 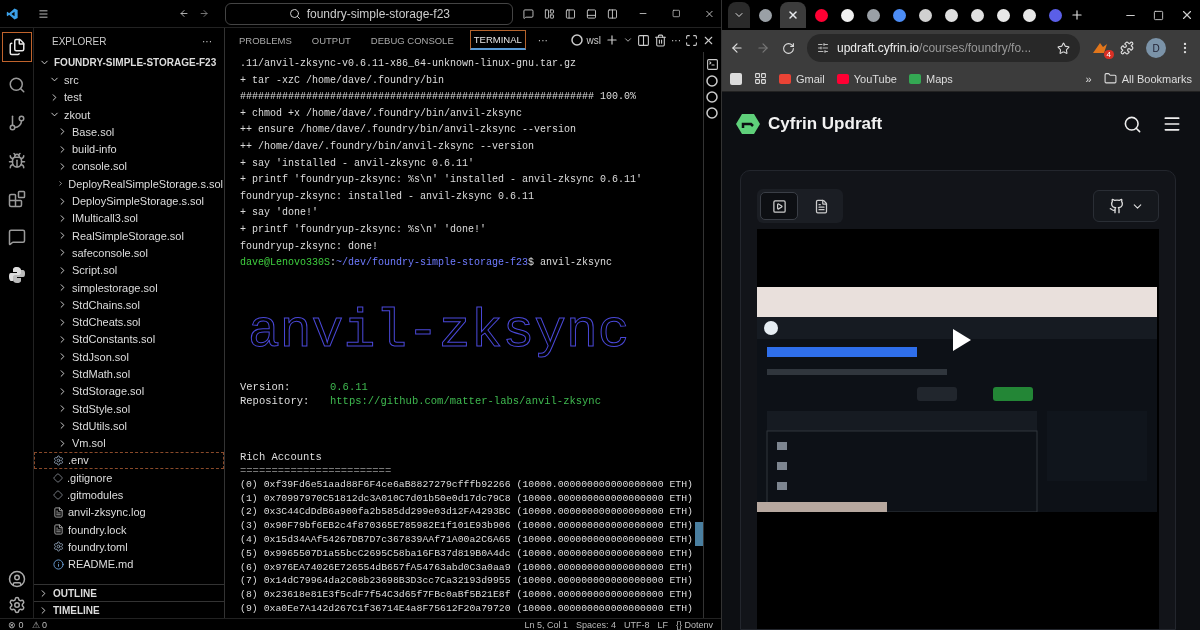 What do you see at coordinates (636, 624) in the screenshot?
I see `status-item: UTF-8` at bounding box center [636, 624].